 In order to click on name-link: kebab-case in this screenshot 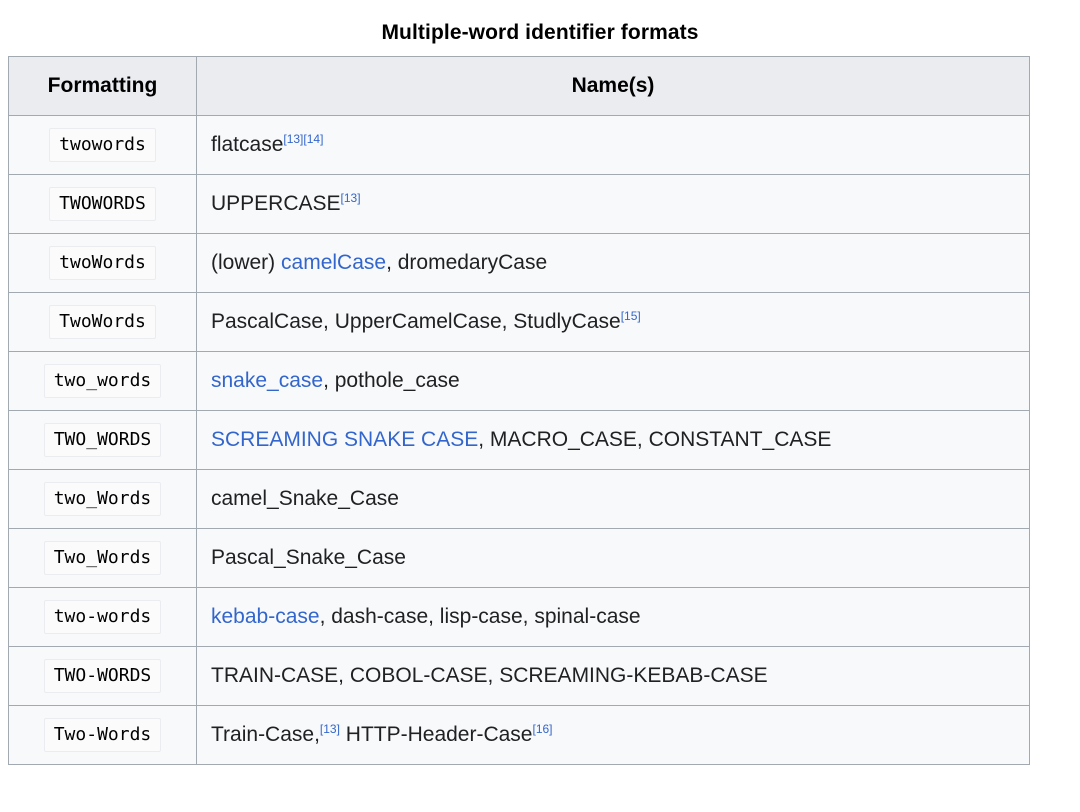, I will do `click(265, 616)`.